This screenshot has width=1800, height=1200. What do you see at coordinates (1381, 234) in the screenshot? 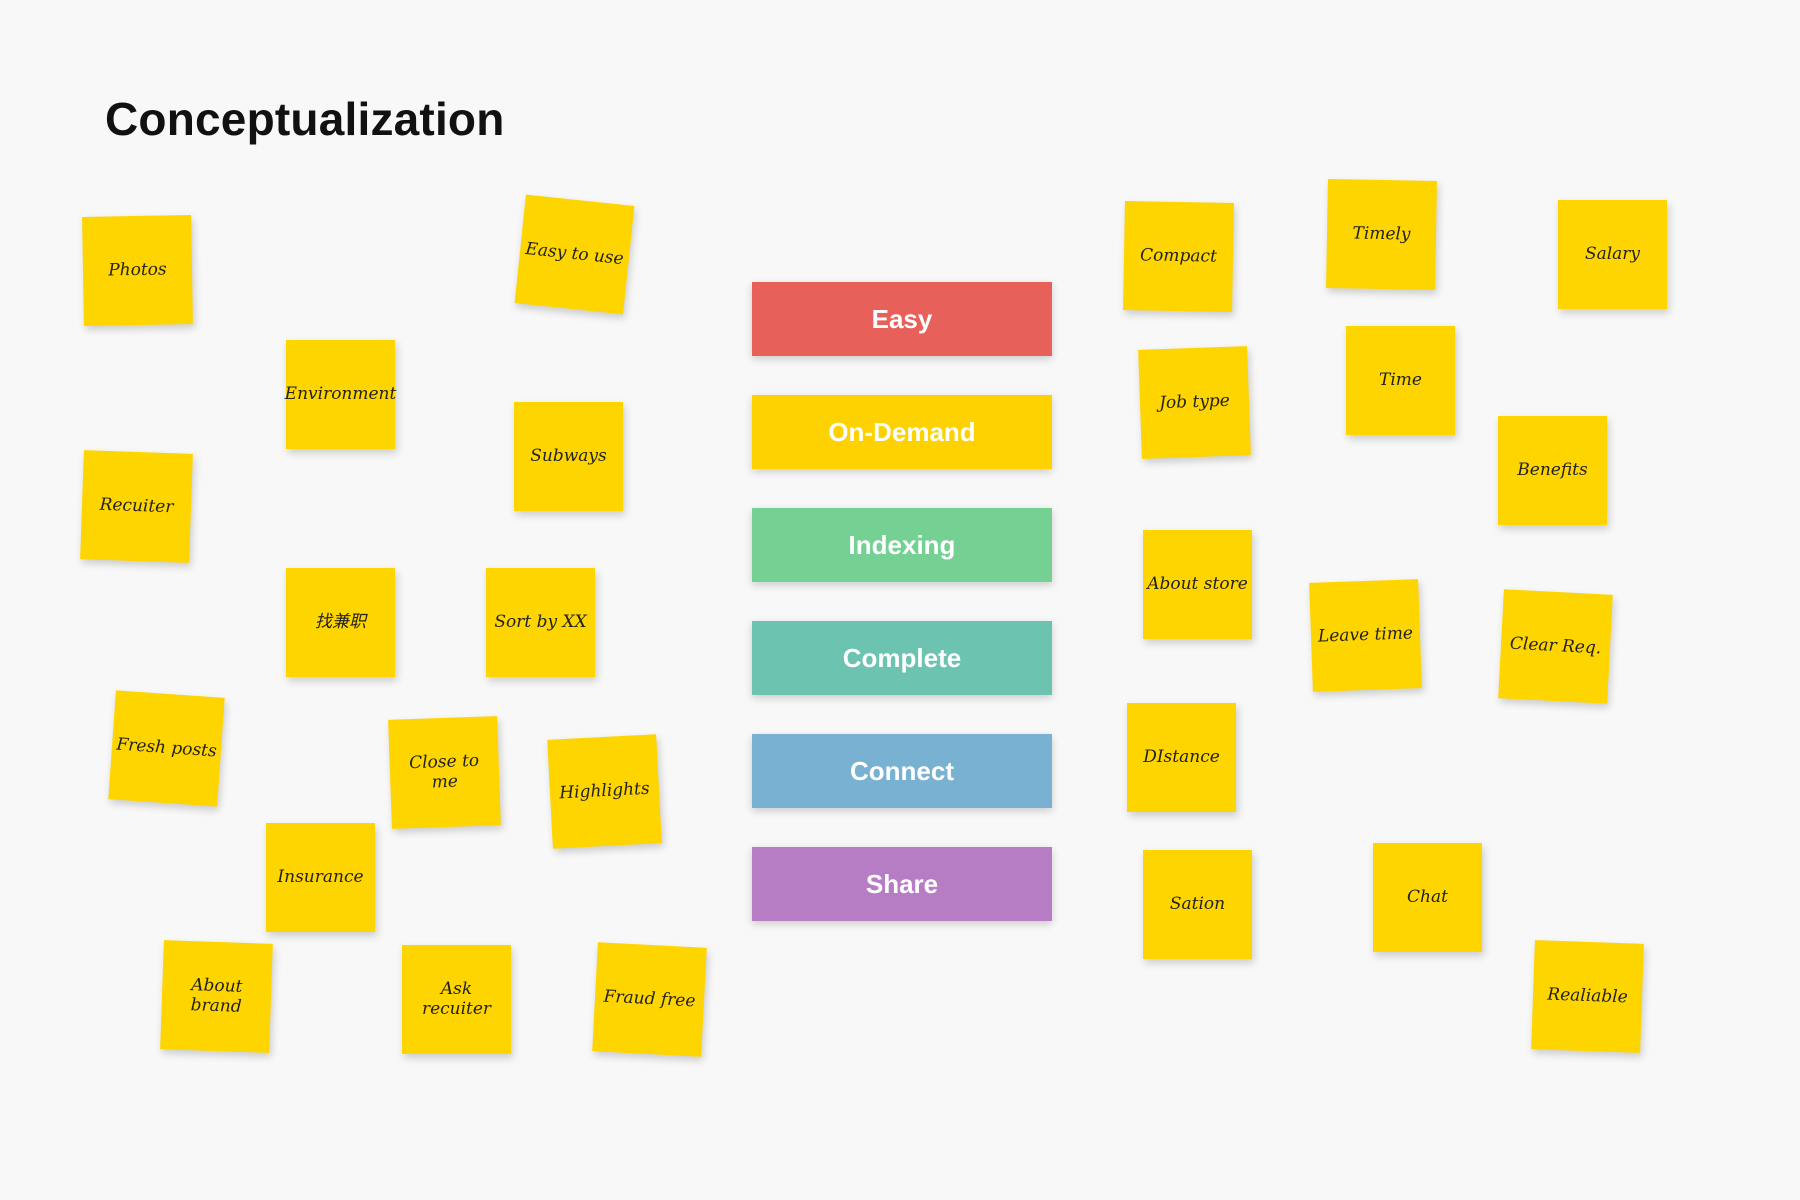
I see `sticky-note: Timely` at bounding box center [1381, 234].